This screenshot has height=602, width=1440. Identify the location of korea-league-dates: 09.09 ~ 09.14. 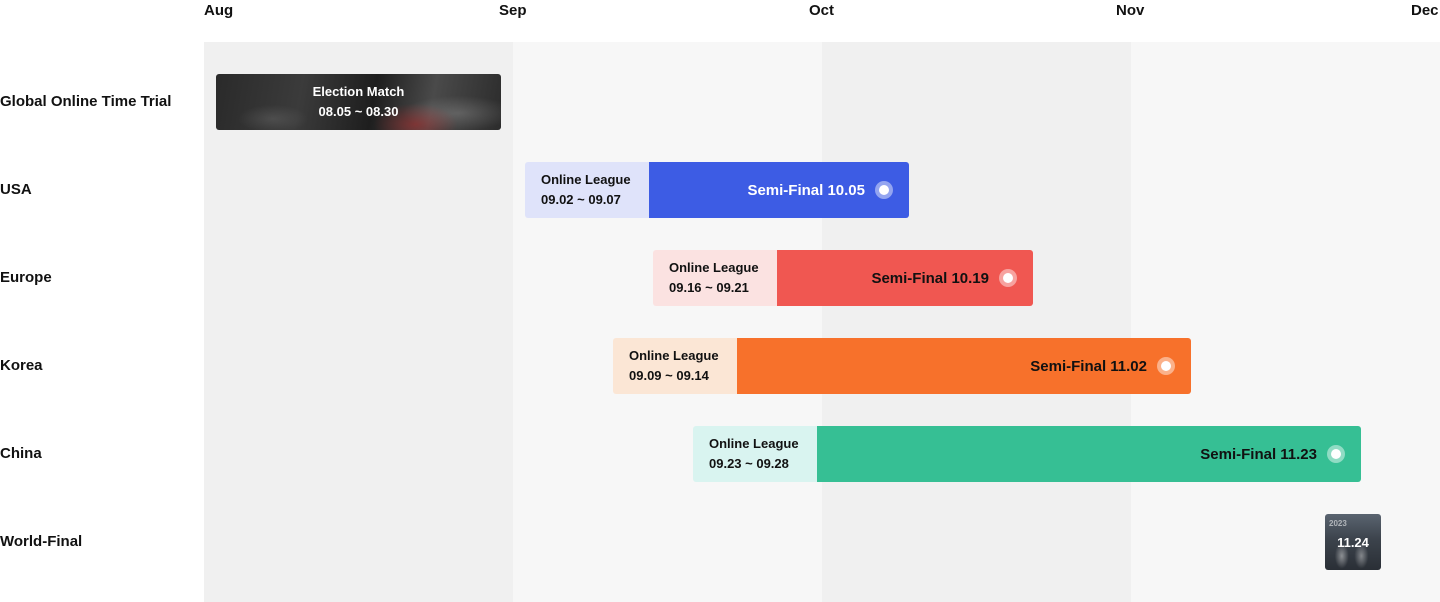
(669, 375).